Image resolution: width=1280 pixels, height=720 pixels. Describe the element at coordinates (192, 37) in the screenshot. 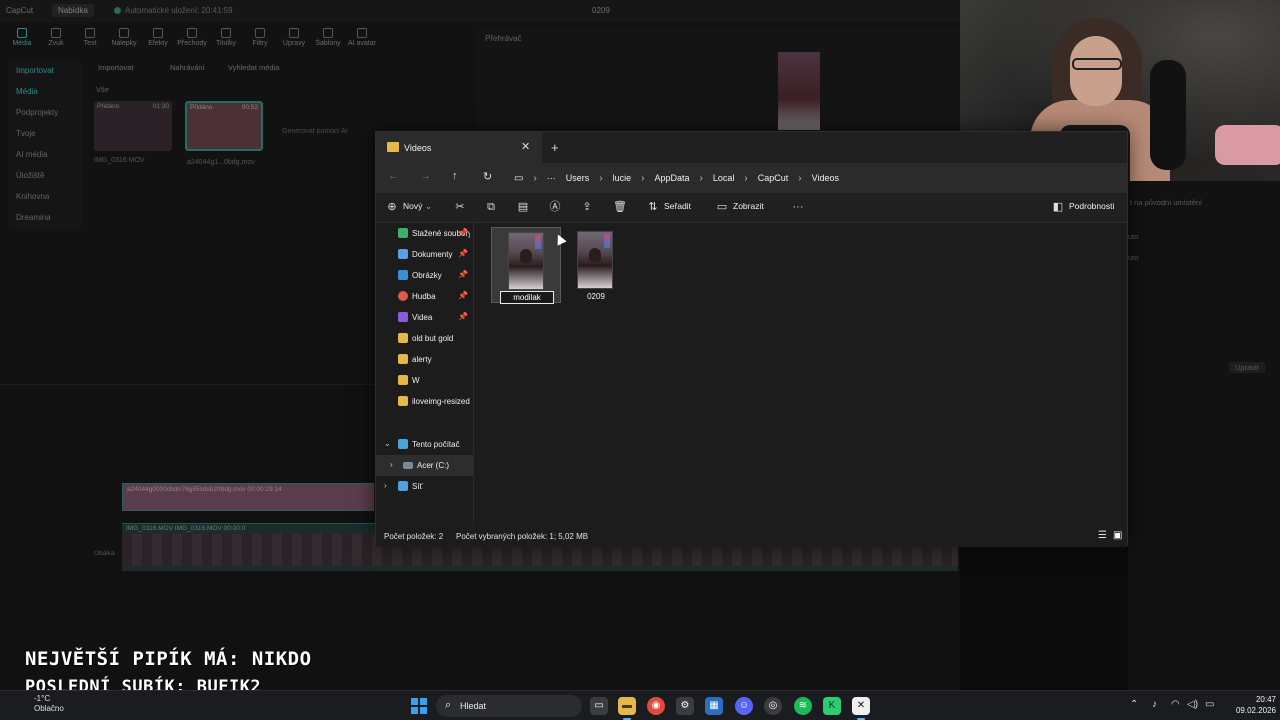

I see `tool-transitions: Přechody` at that location.